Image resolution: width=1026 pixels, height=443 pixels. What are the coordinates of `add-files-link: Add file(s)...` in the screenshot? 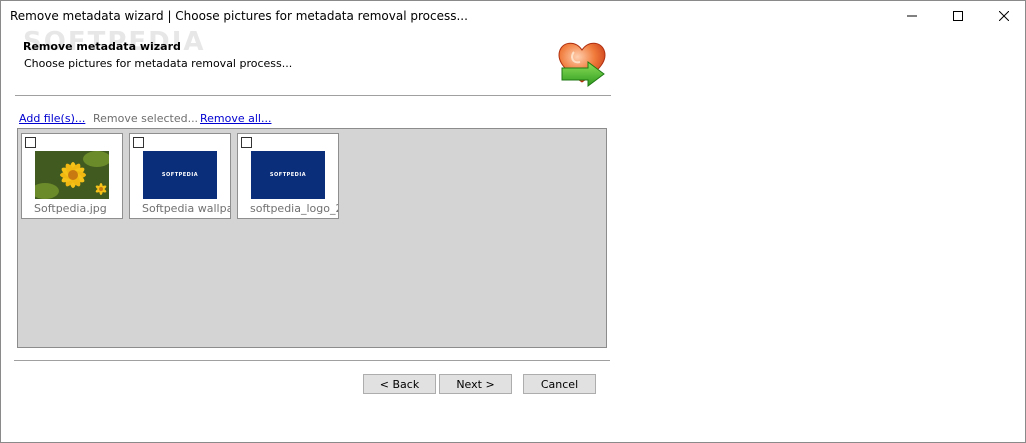 It's located at (52, 118).